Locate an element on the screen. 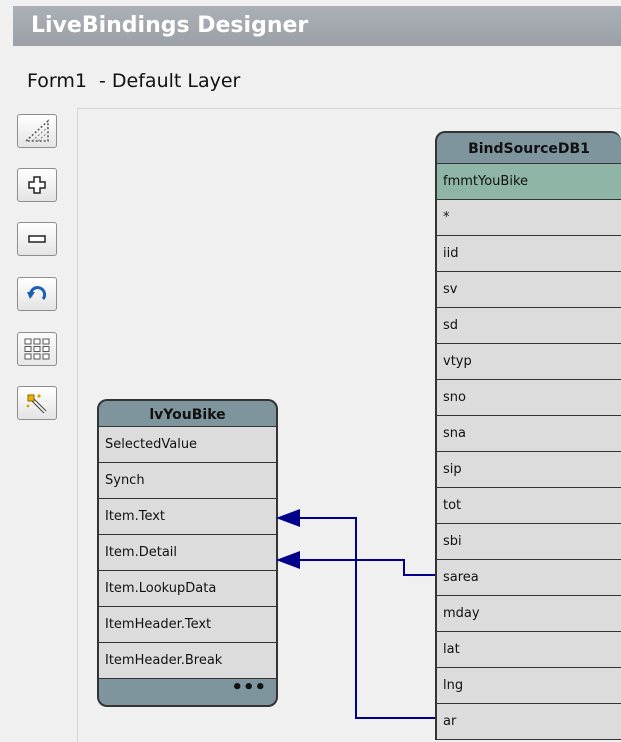 The width and height of the screenshot is (621, 742). zoom-out-icon is located at coordinates (37, 239).